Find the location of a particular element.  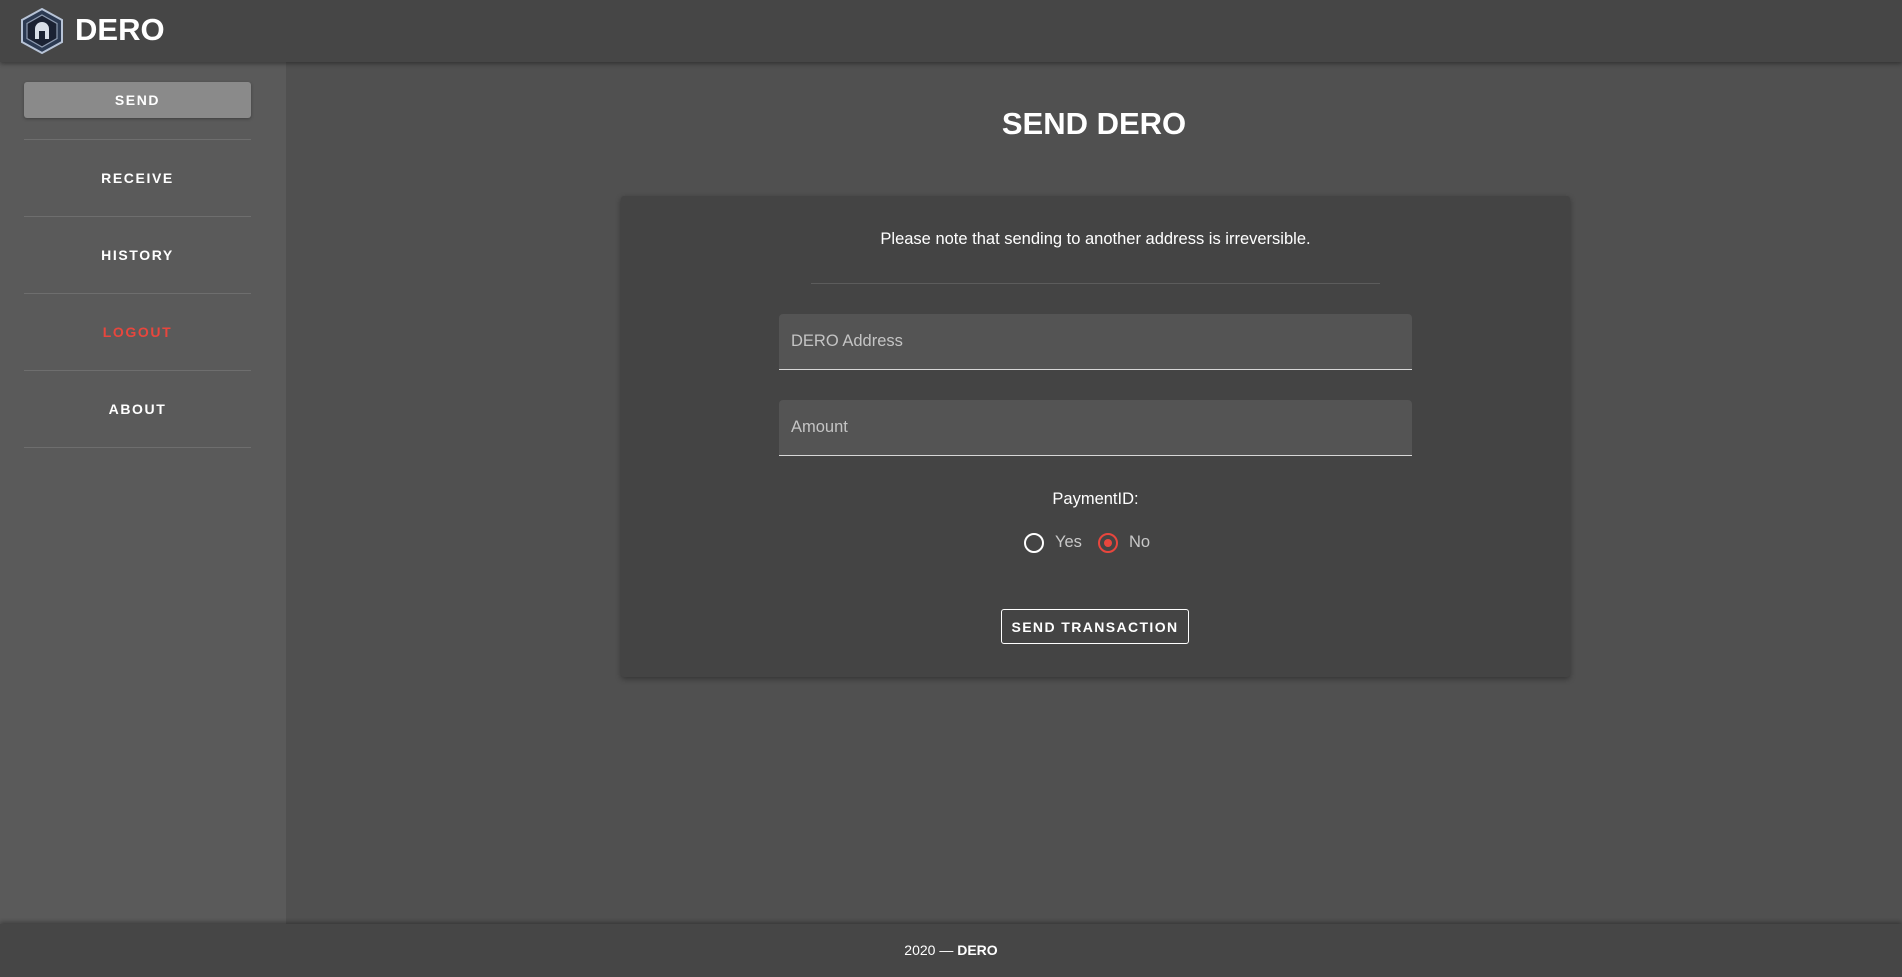

sidebar: SEND RECEIVE HISTORY LOGOUT ABOUT is located at coordinates (143, 493).